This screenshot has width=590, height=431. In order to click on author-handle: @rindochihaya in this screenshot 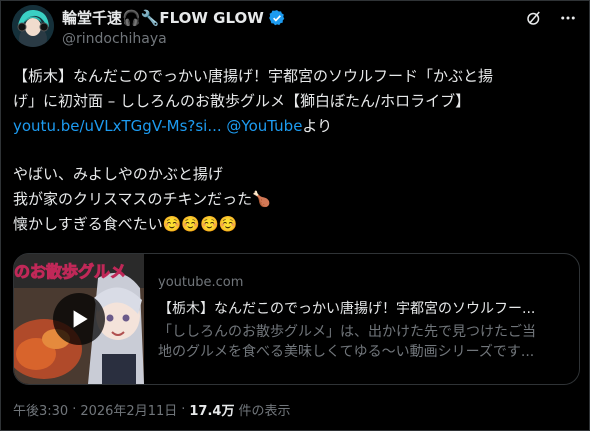, I will do `click(114, 39)`.